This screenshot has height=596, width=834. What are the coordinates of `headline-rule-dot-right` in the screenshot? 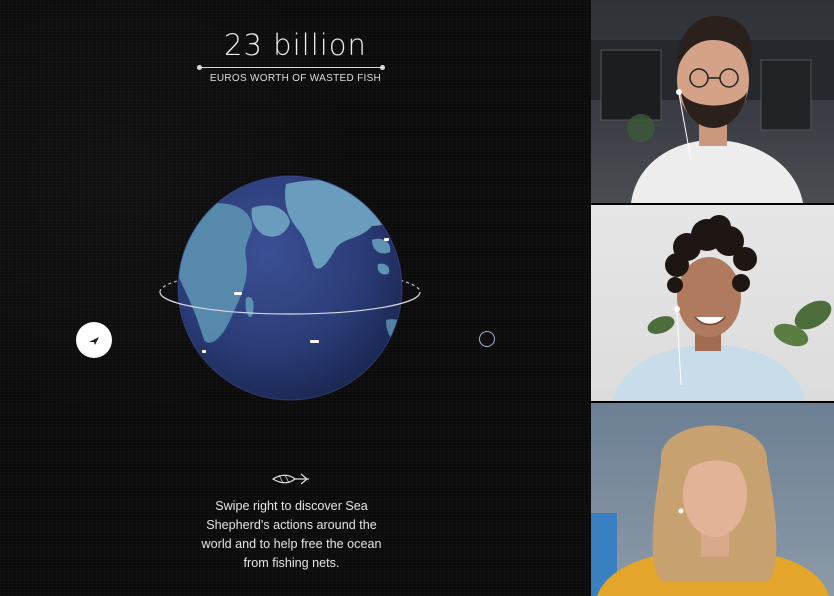 It's located at (382, 67).